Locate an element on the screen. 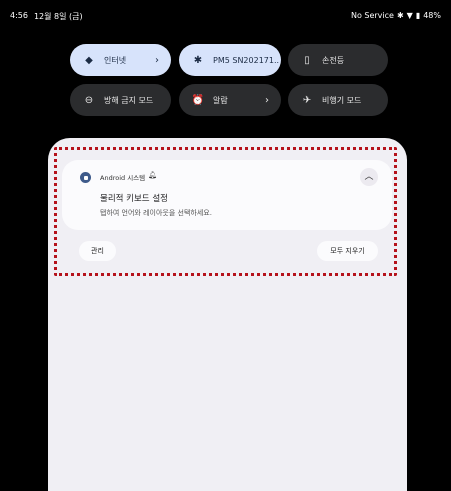 The image size is (451, 491). bluetooth-icon: ✱ is located at coordinates (198, 60).